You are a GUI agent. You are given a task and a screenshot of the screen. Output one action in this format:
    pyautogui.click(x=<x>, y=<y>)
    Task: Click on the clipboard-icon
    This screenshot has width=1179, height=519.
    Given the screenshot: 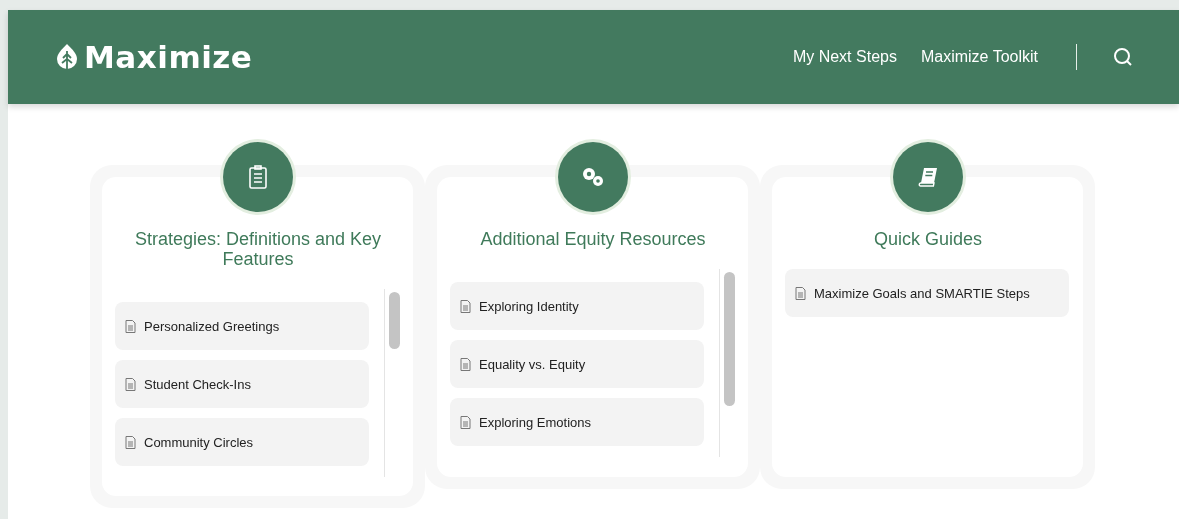 What is the action you would take?
    pyautogui.click(x=257, y=177)
    